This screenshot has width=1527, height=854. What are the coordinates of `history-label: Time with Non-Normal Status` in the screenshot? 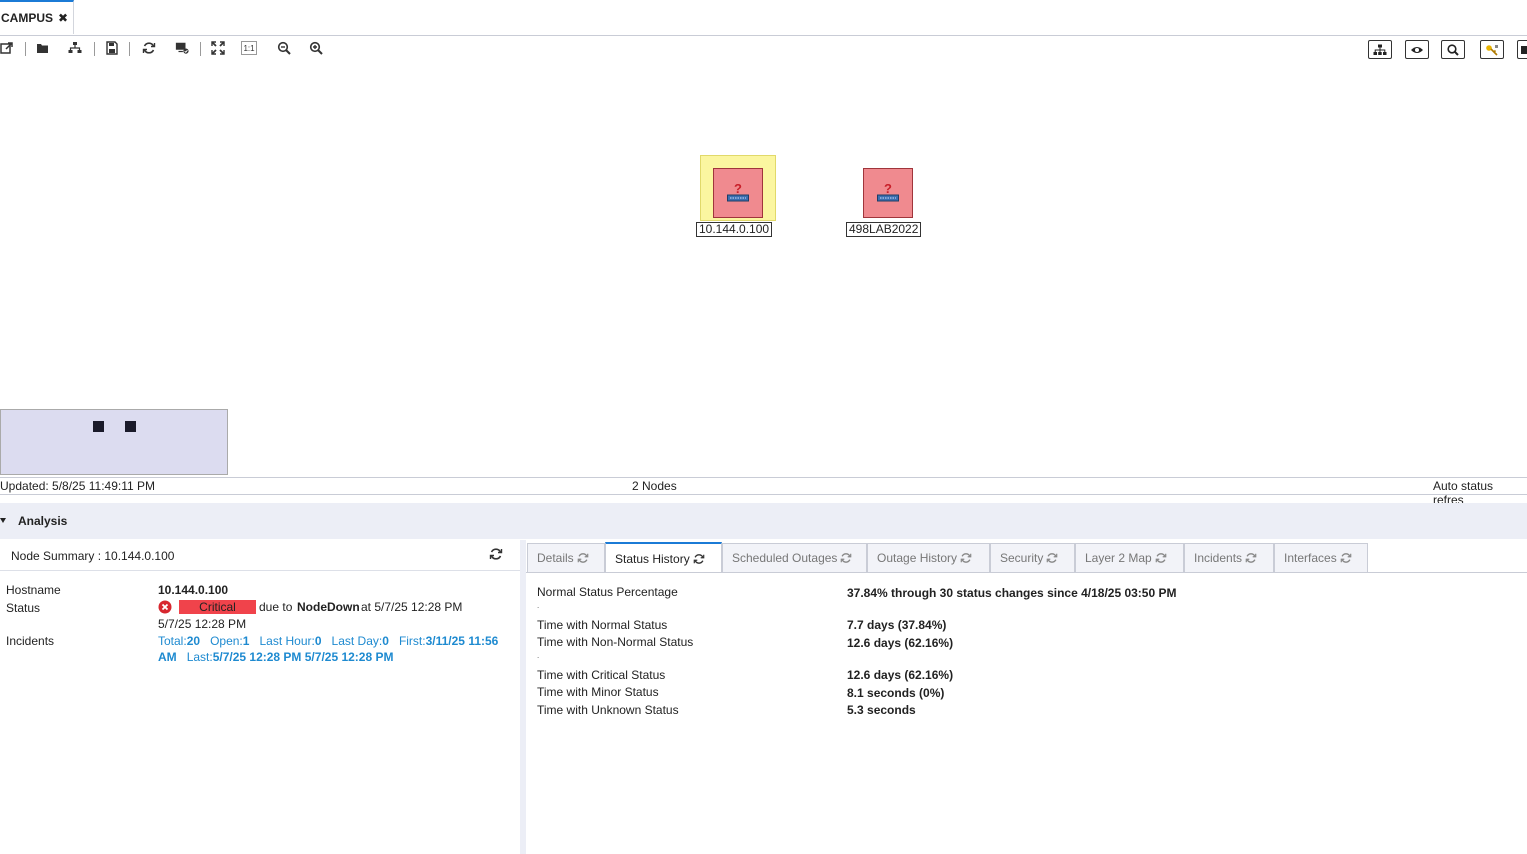 It's located at (615, 642).